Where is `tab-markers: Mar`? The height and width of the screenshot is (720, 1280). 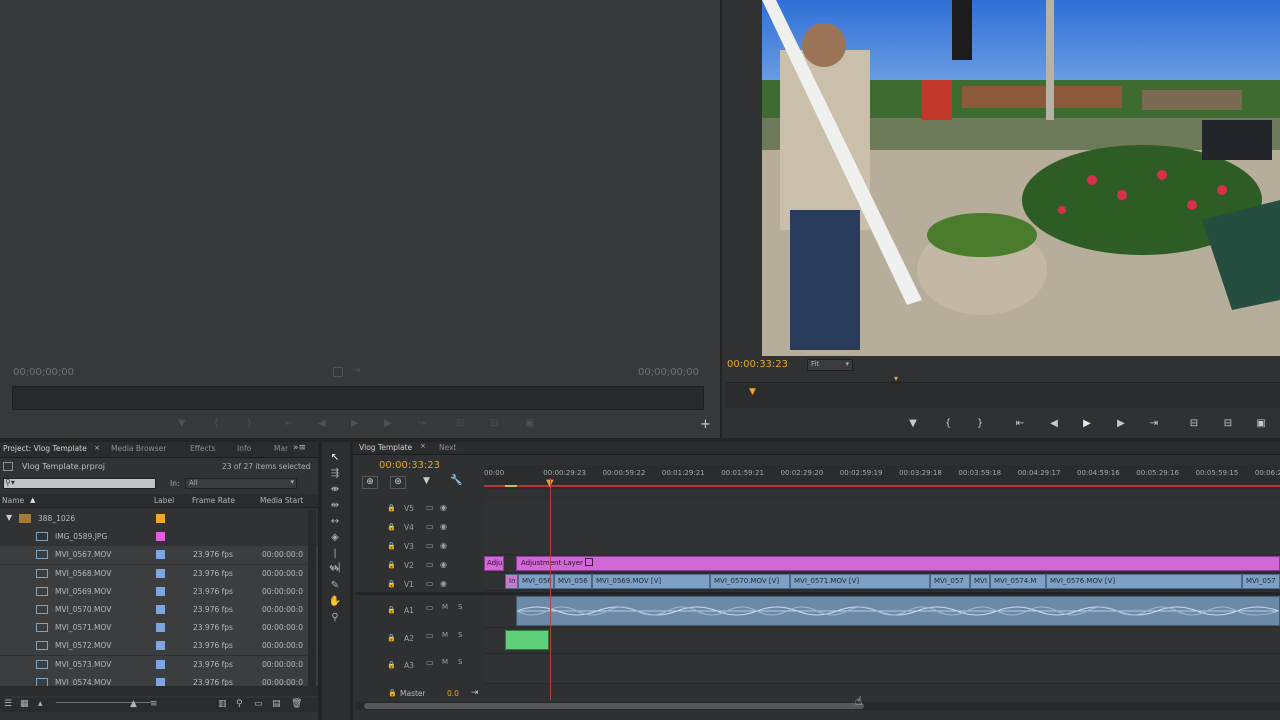
tab-markers: Mar is located at coordinates (281, 448).